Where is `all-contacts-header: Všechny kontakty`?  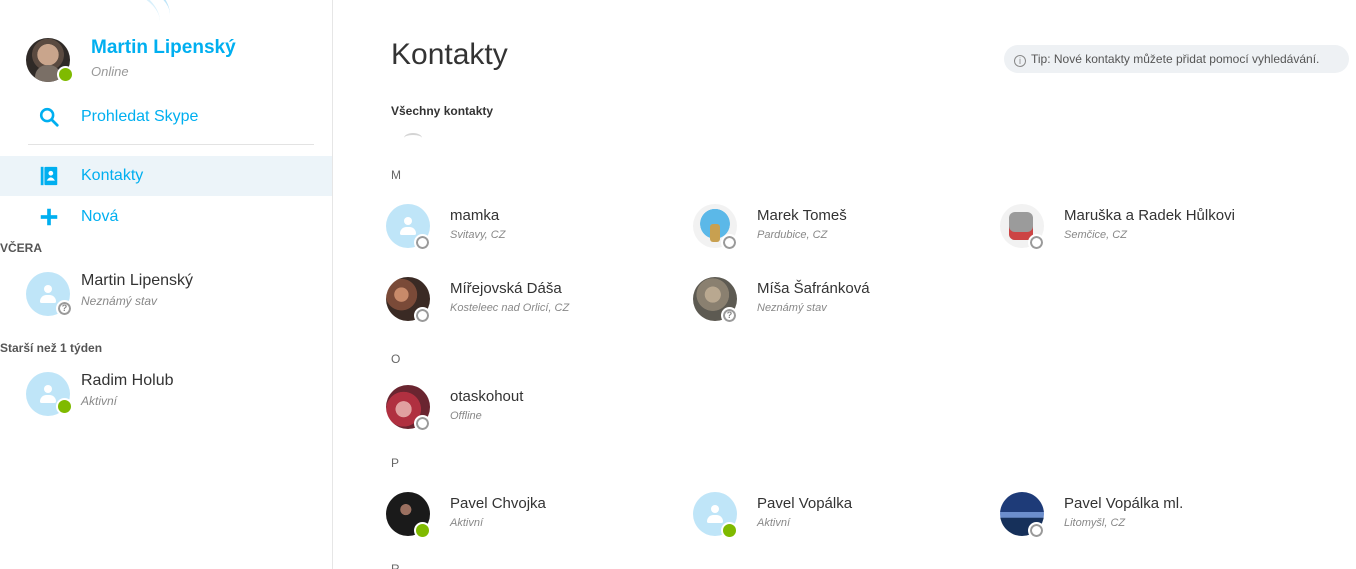
all-contacts-header: Všechny kontakty is located at coordinates (442, 111).